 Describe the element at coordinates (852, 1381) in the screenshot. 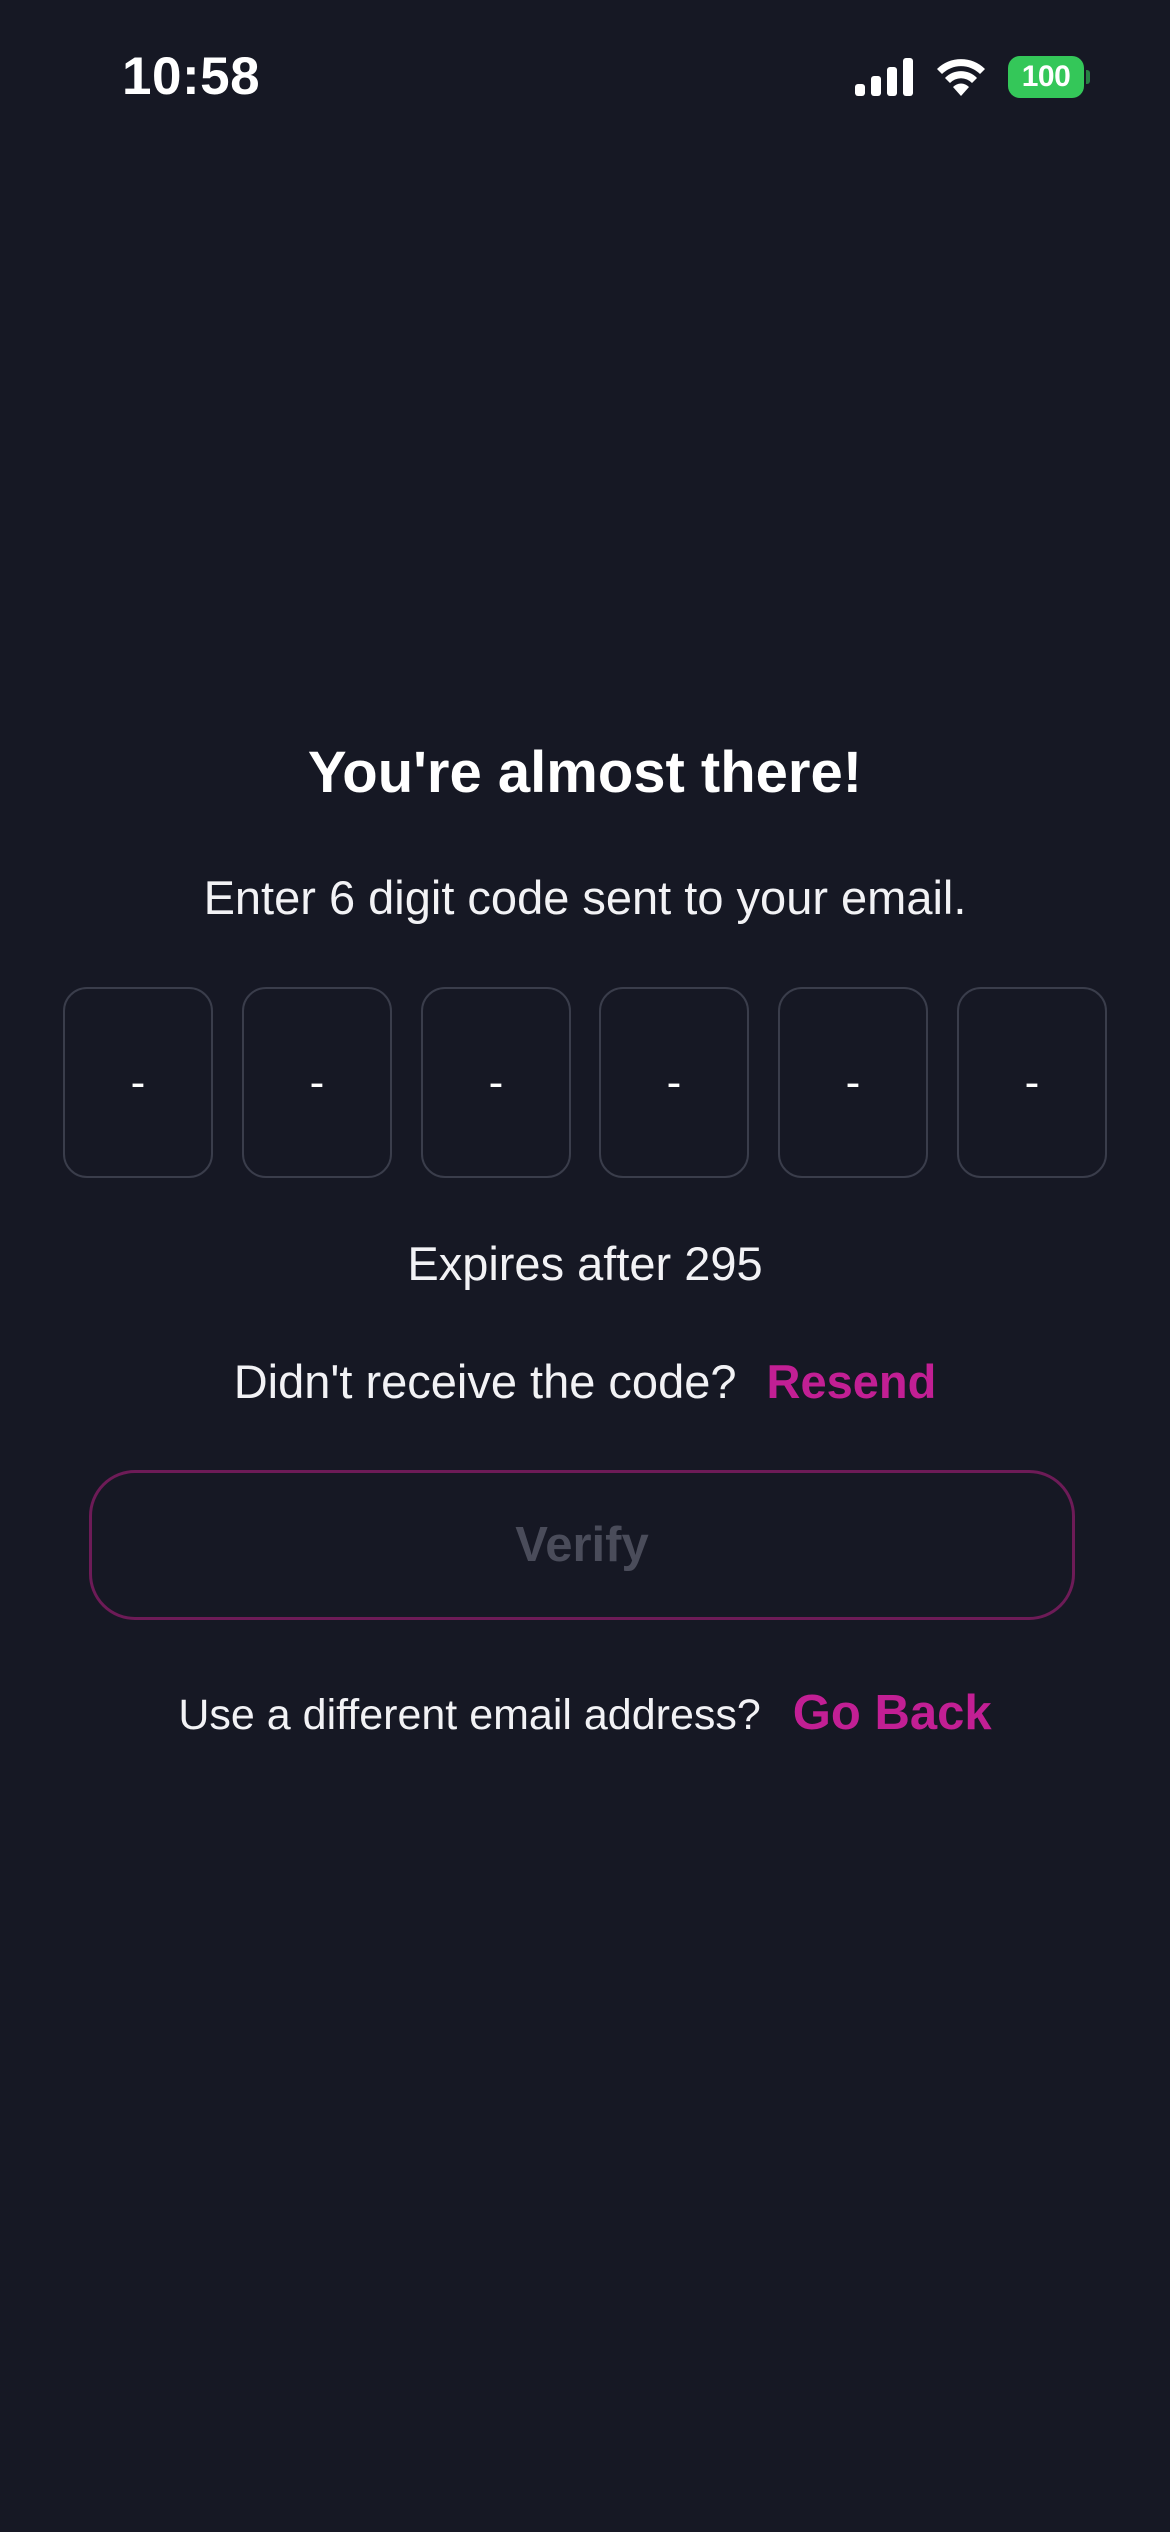

I see `resend-link: Resend` at that location.